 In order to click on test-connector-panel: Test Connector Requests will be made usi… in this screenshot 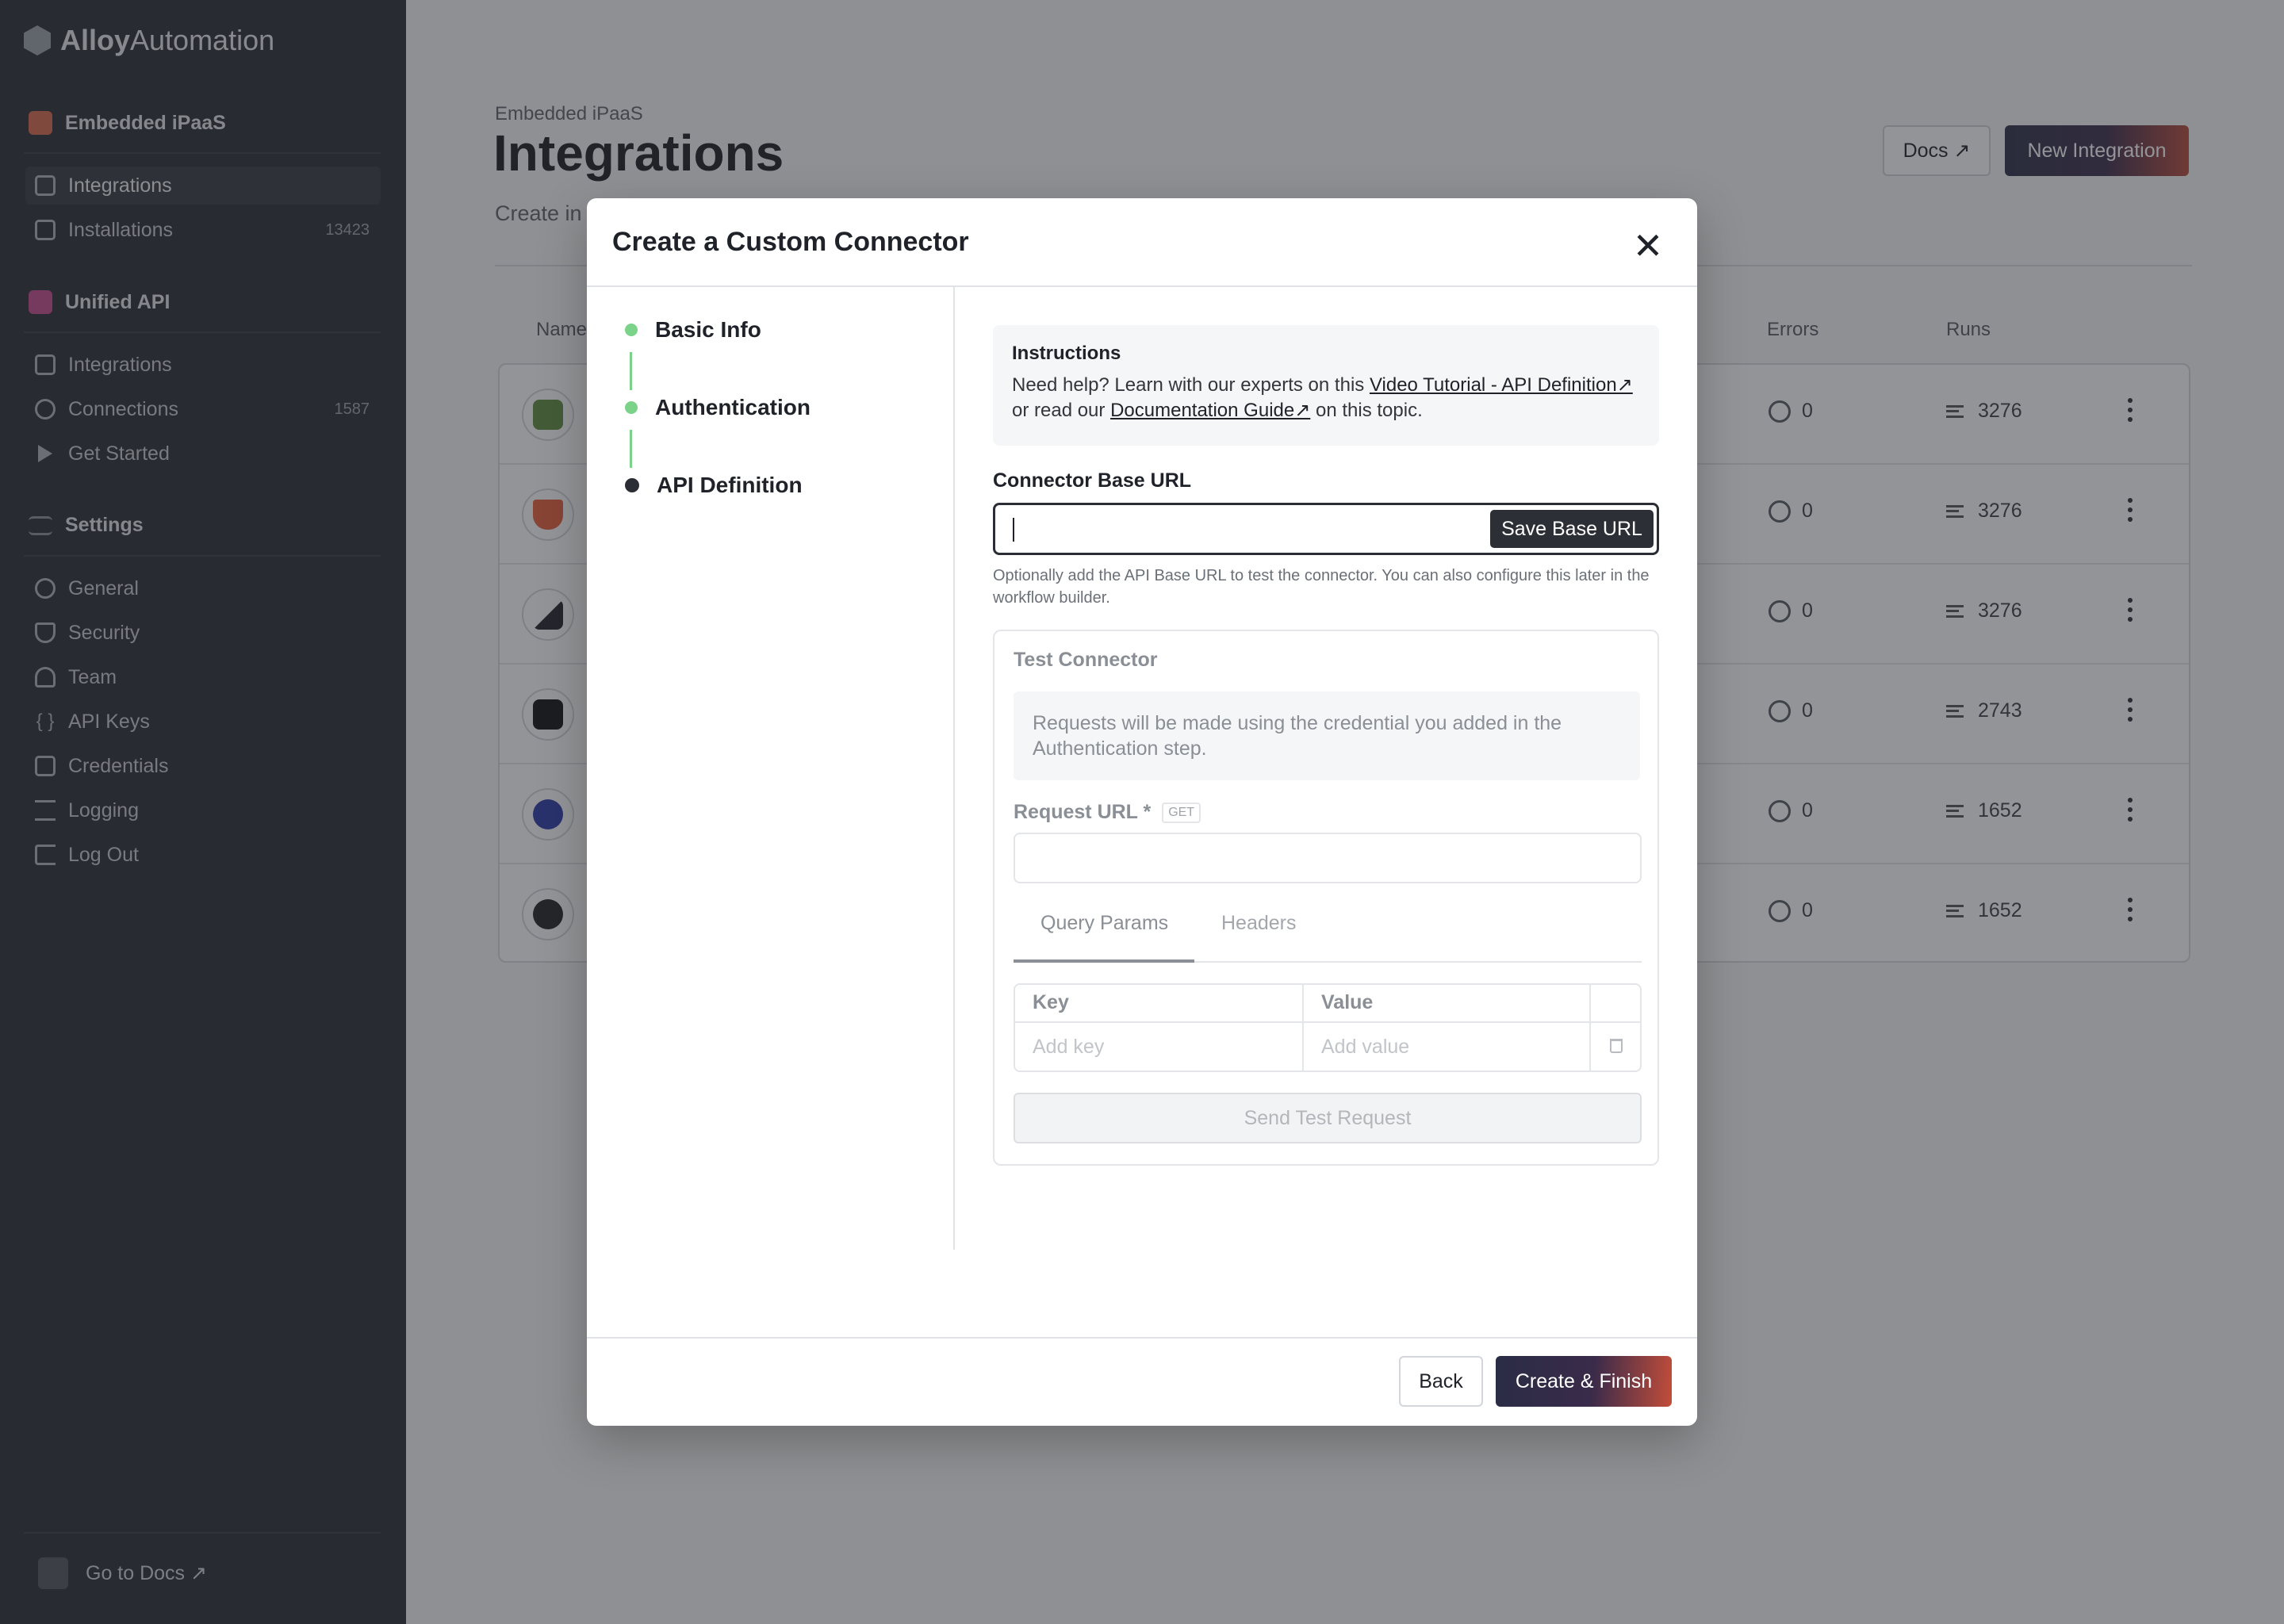, I will do `click(1326, 898)`.